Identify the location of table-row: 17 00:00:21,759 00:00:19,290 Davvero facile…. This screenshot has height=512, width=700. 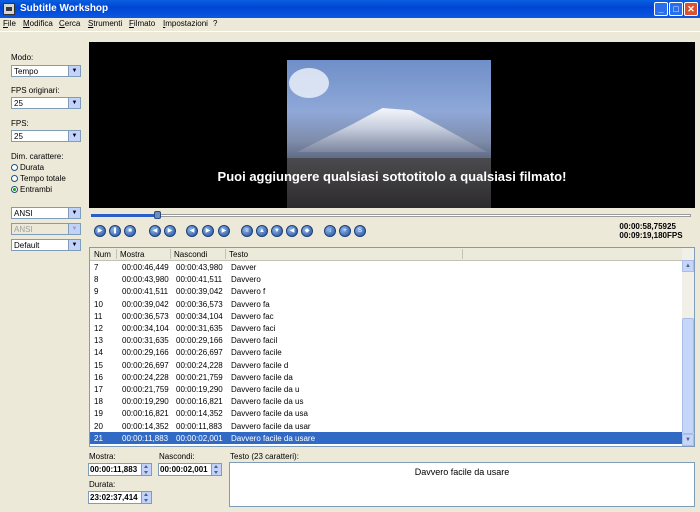
(386, 389).